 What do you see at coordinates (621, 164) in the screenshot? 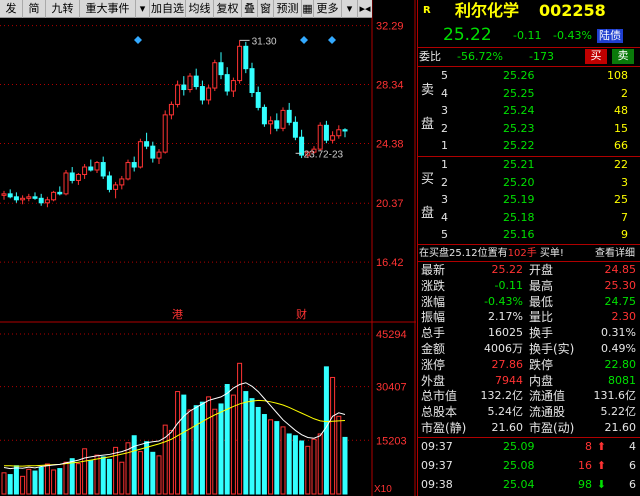
I see `buy-volume: 22` at bounding box center [621, 164].